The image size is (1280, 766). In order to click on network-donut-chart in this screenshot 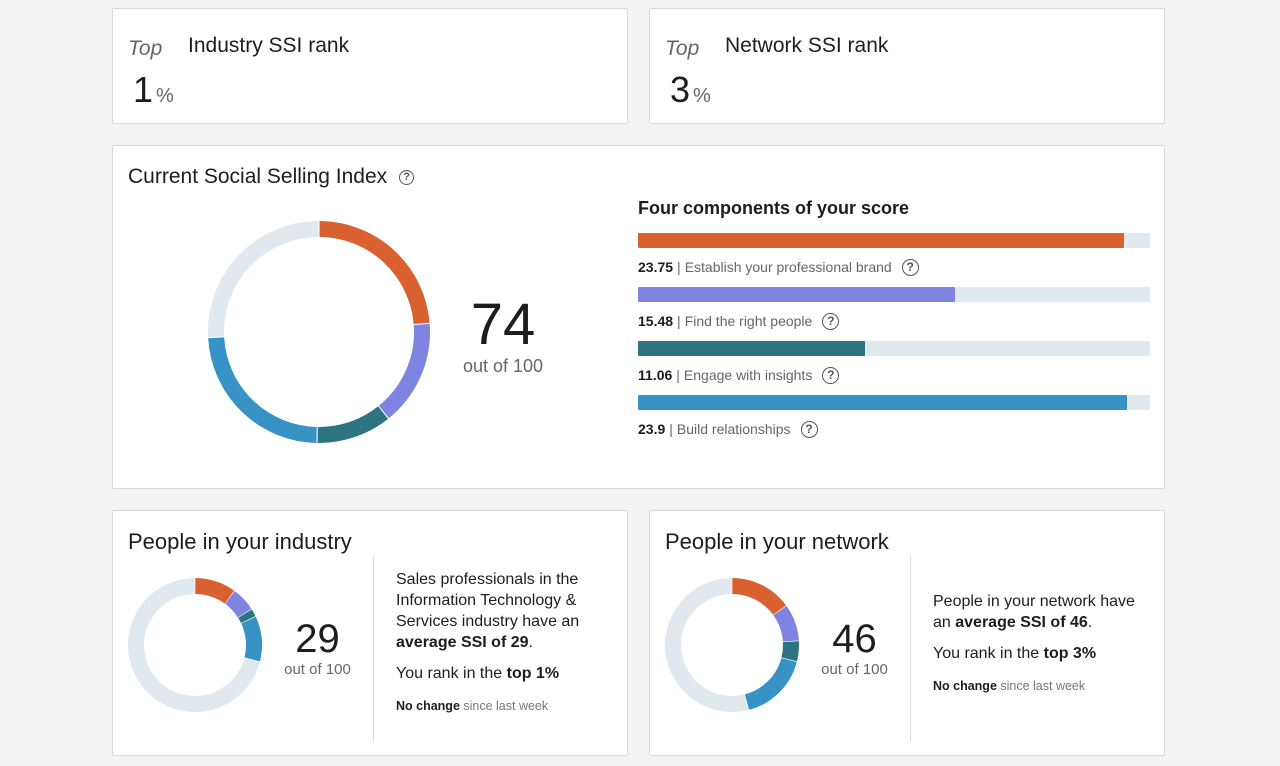, I will do `click(732, 645)`.